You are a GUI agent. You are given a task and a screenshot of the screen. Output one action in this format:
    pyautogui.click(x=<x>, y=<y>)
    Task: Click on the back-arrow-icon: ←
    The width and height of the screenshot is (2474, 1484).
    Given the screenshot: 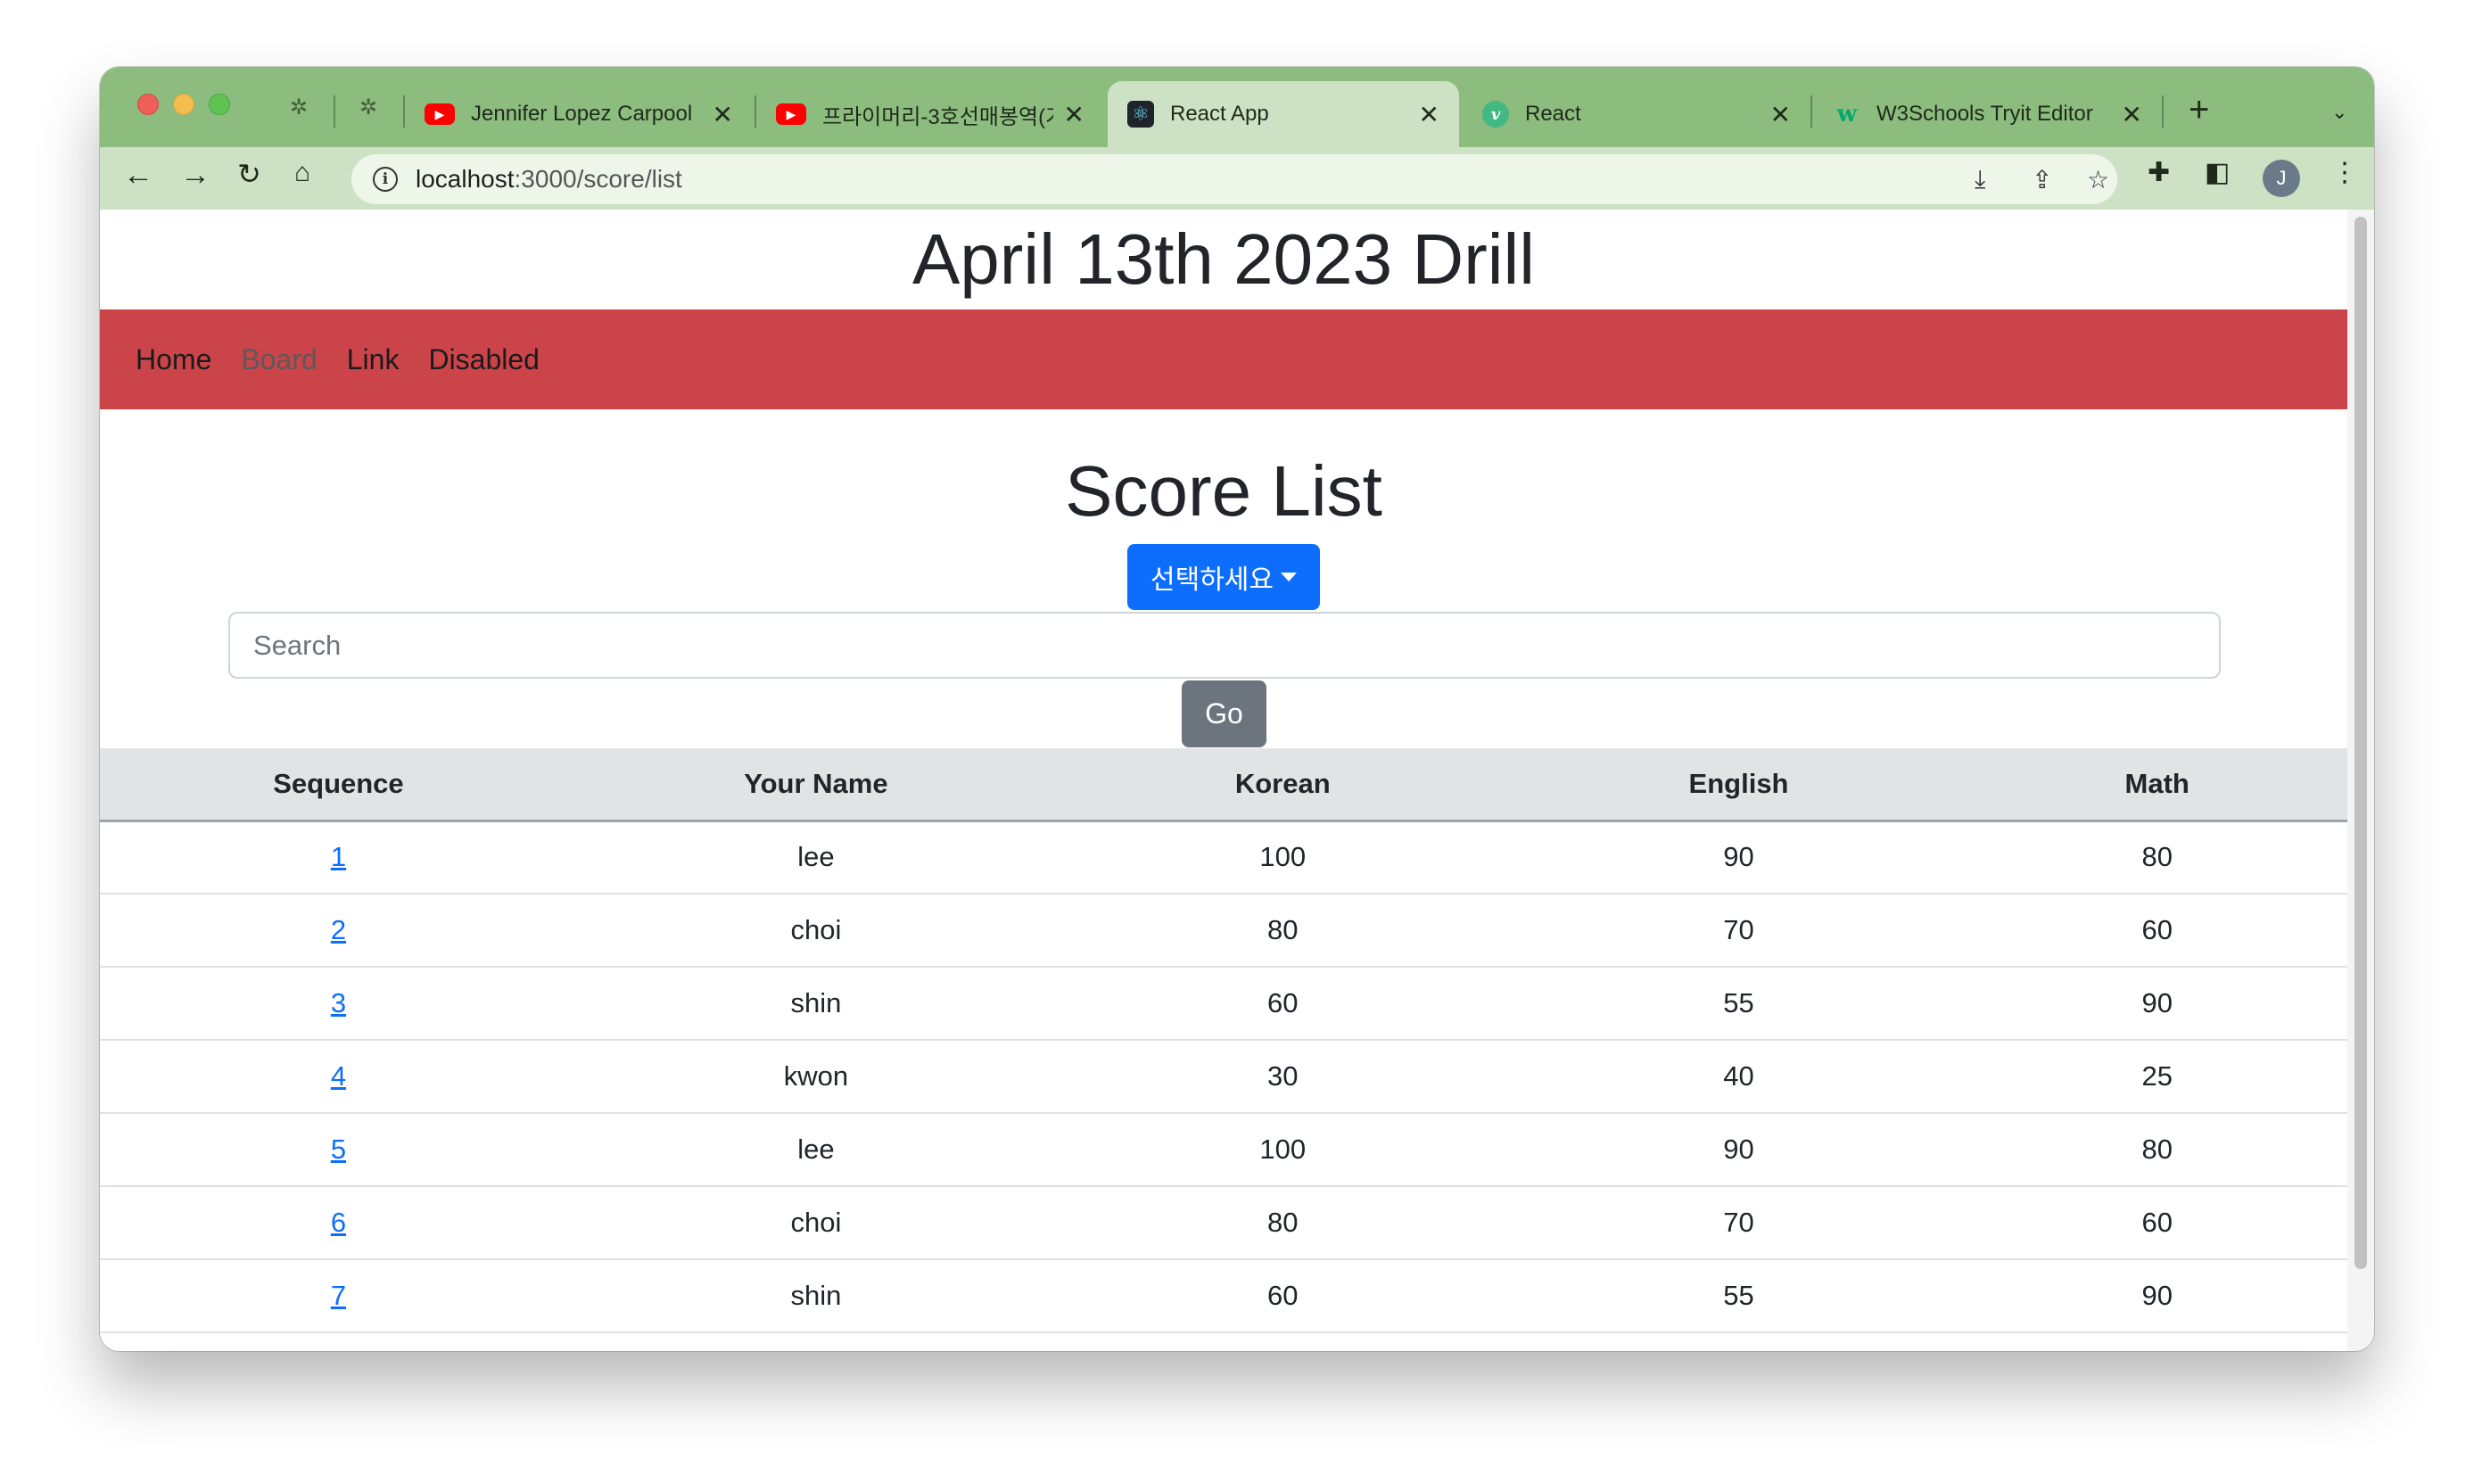 What is the action you would take?
    pyautogui.click(x=138, y=175)
    